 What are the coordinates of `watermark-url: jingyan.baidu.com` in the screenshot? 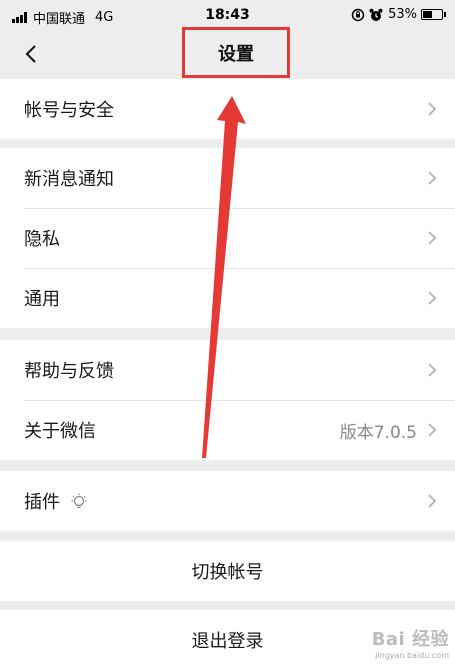 It's located at (412, 655).